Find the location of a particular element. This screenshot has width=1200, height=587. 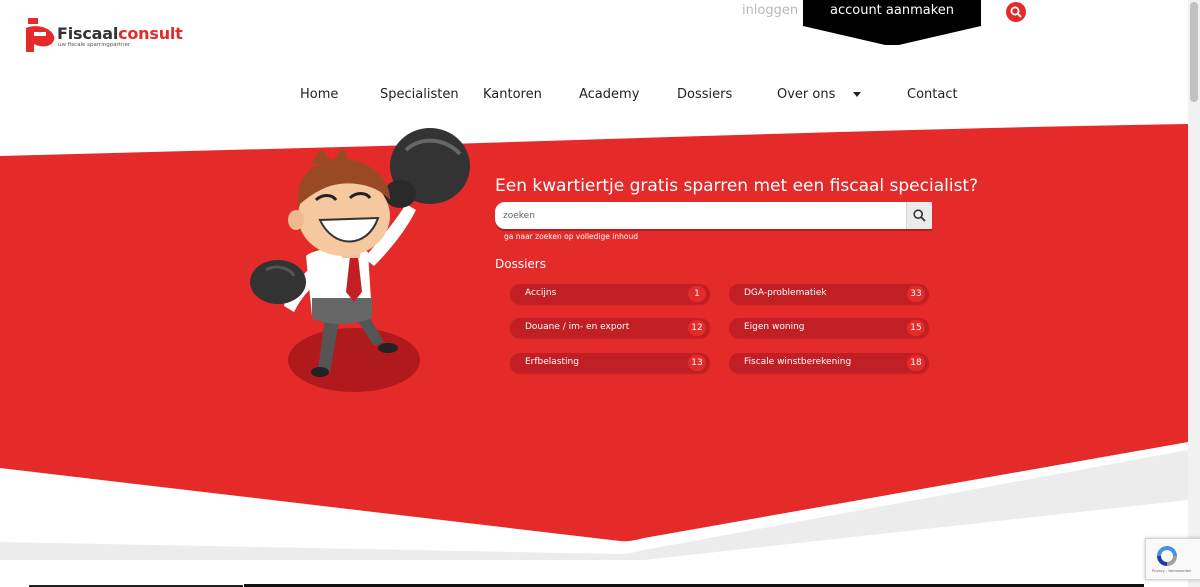

dossier-label: Douane / im- en export is located at coordinates (577, 327).